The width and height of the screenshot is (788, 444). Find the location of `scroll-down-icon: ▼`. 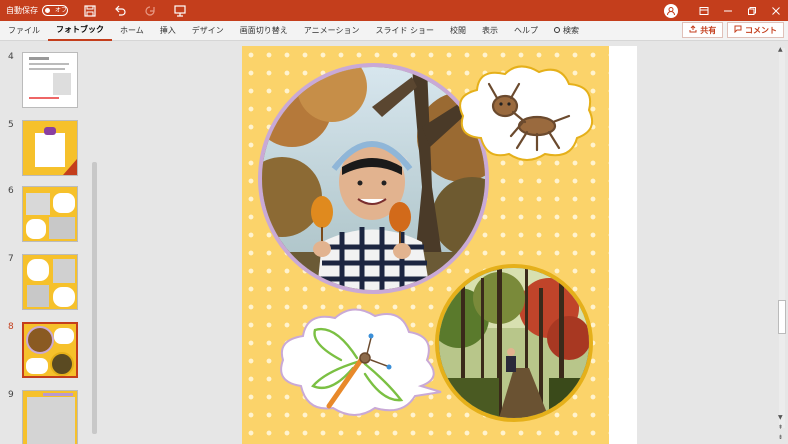

scroll-down-icon: ▼ is located at coordinates (780, 417).